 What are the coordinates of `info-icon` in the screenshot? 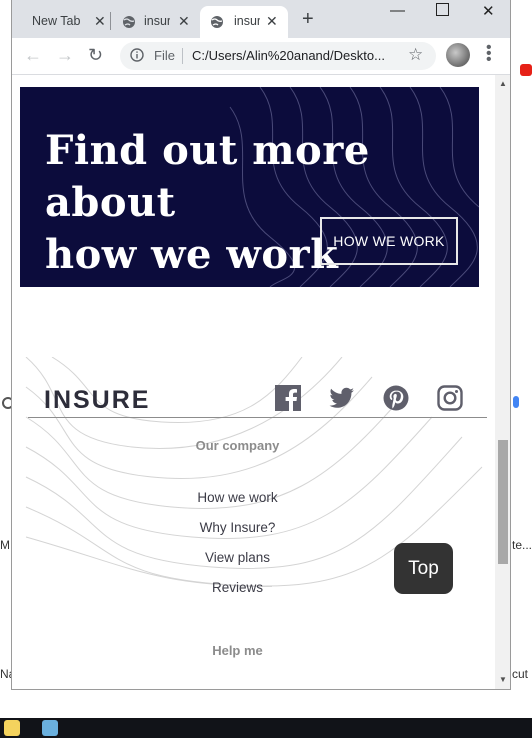 It's located at (137, 55).